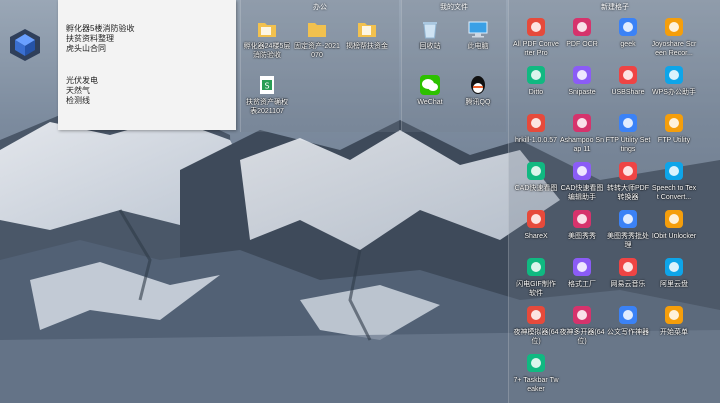  Describe the element at coordinates (582, 75) in the screenshot. I see `snipaste-icon` at that location.